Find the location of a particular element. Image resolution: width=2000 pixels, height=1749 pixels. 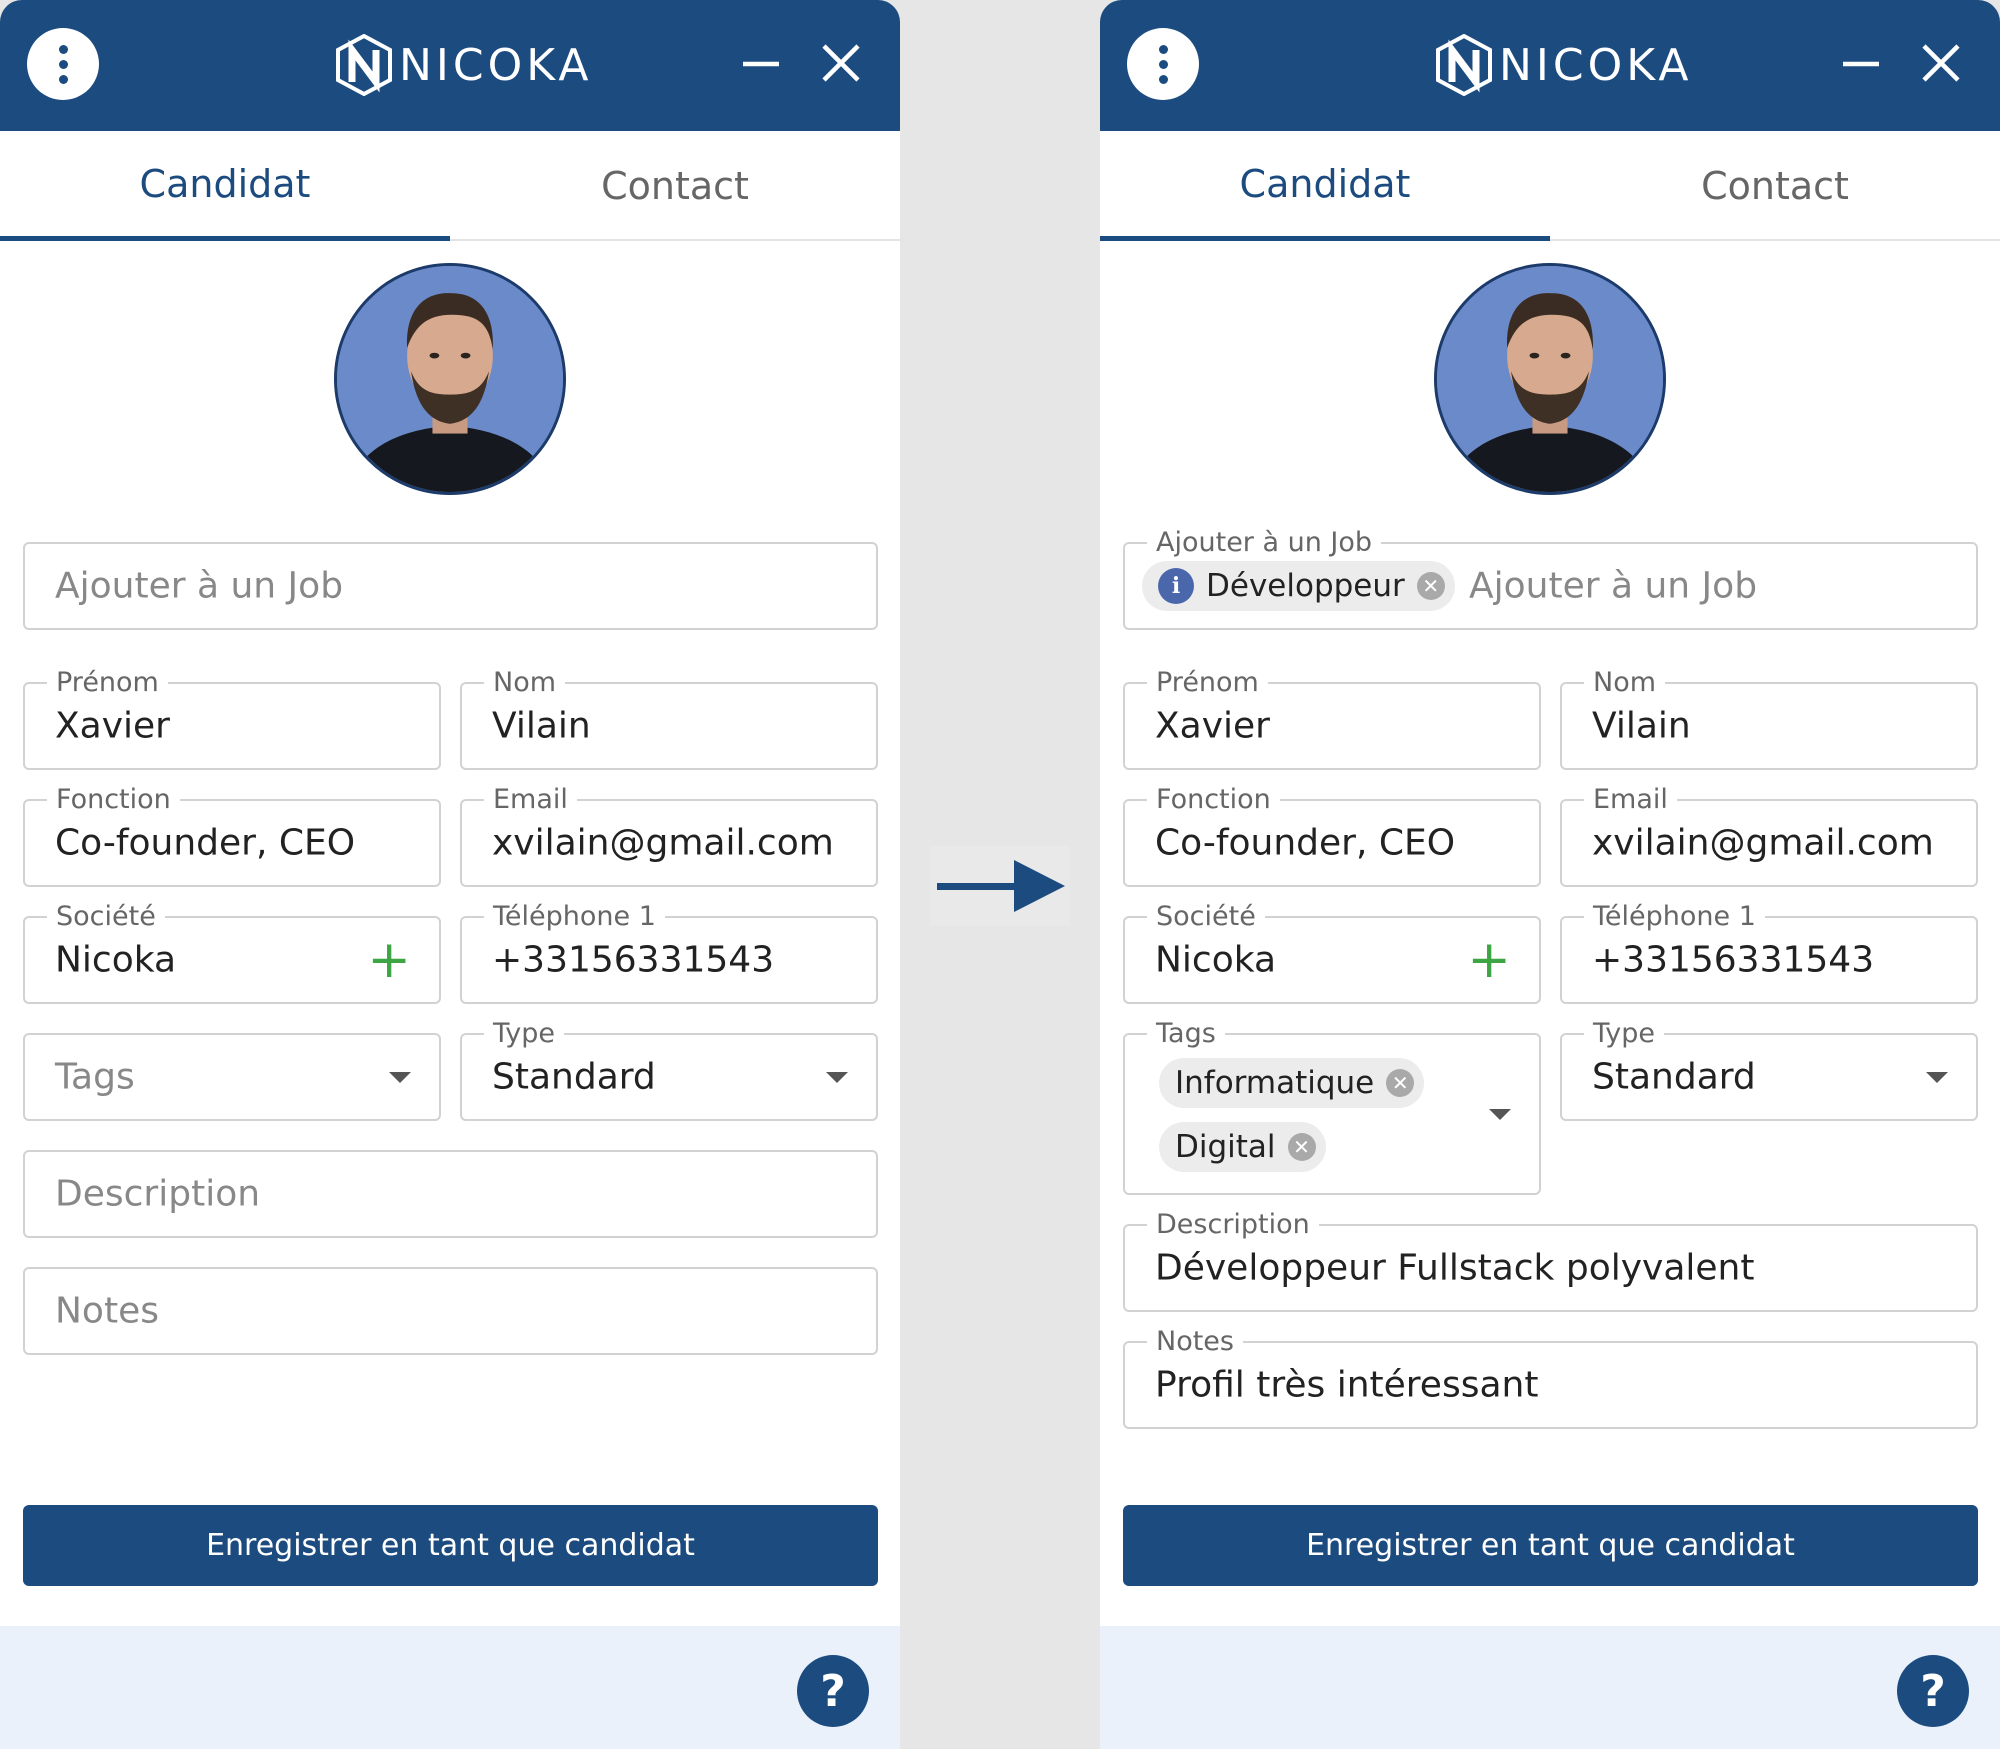

description-value: Développeur Fullstack polyvalent is located at coordinates (1455, 1268).